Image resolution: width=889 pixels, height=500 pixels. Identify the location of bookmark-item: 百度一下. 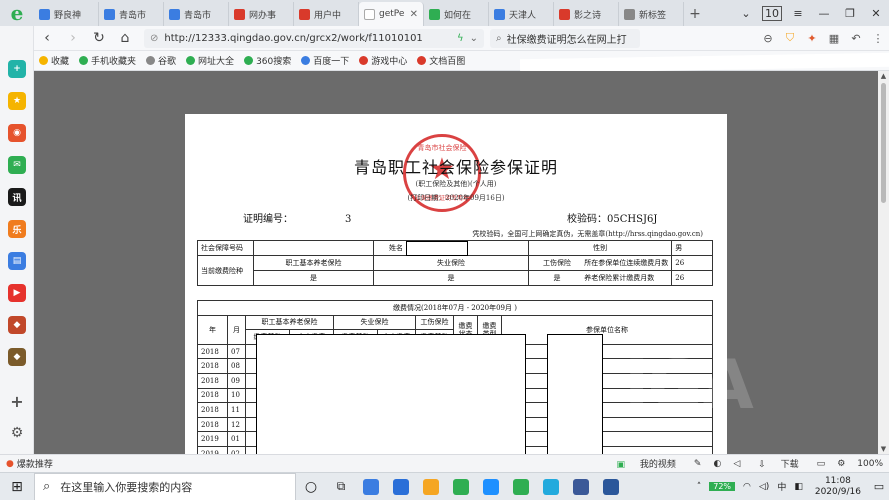
(325, 60).